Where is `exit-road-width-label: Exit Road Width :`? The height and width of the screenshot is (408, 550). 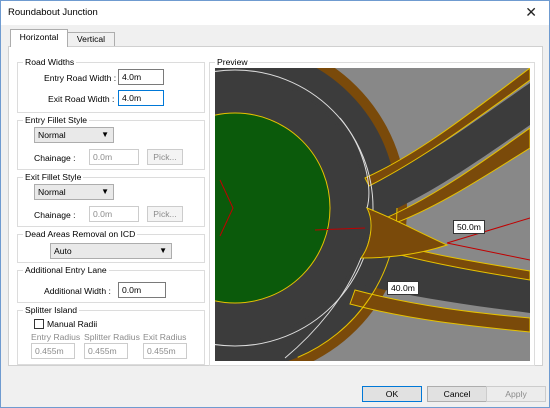
exit-road-width-label: Exit Road Width : is located at coordinates (81, 99).